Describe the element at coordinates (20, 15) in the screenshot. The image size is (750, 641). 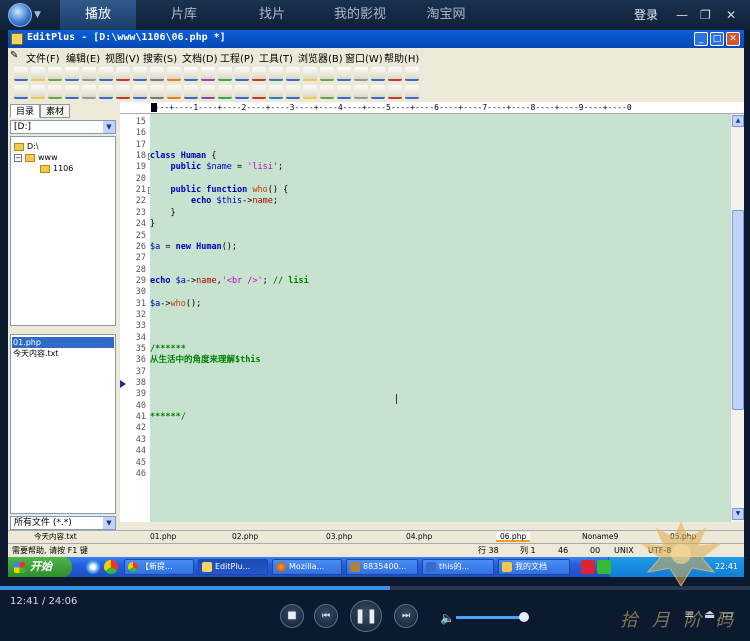
I see `player-logo-icon` at that location.